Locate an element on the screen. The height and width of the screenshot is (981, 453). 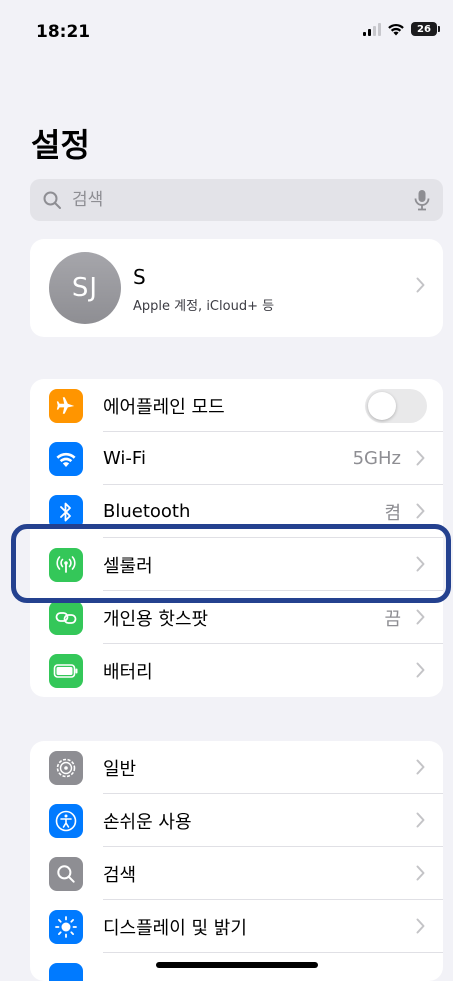
settings-row-label: 셀룰러 is located at coordinates (128, 565).